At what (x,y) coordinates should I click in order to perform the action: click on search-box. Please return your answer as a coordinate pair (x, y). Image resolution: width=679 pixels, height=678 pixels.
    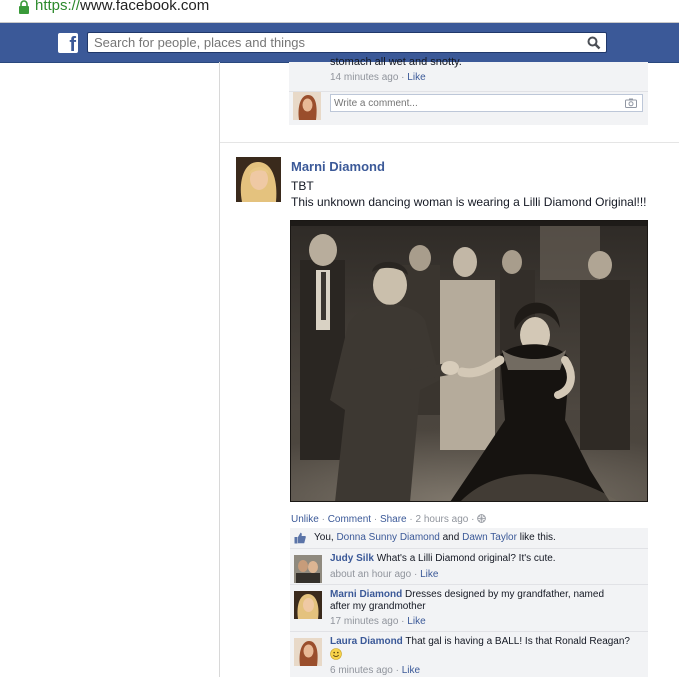
    Looking at the image, I should click on (347, 42).